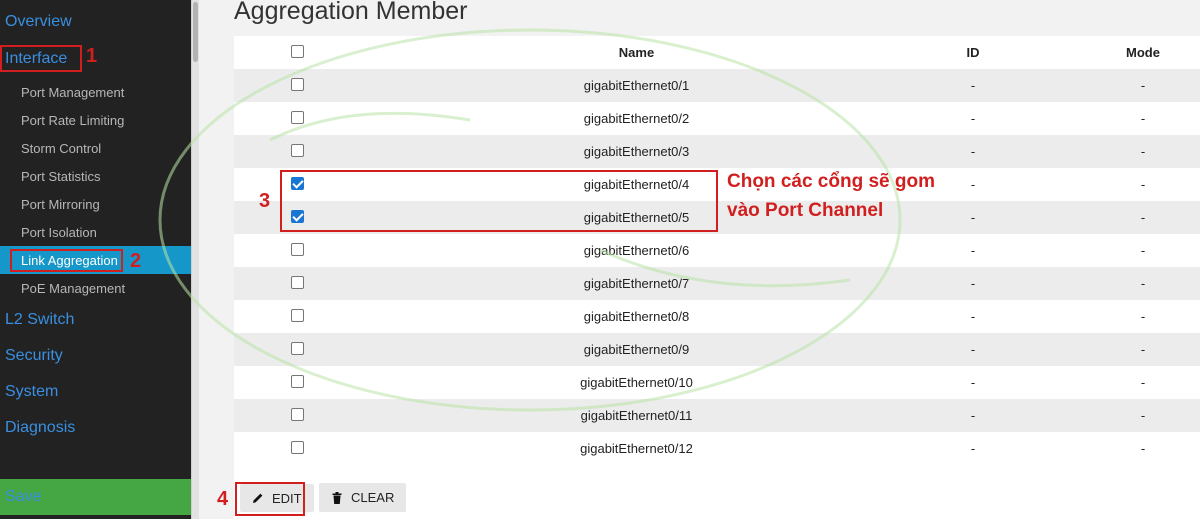  What do you see at coordinates (717, 349) in the screenshot?
I see `table-row: gigabitEthernet0/9 - -` at bounding box center [717, 349].